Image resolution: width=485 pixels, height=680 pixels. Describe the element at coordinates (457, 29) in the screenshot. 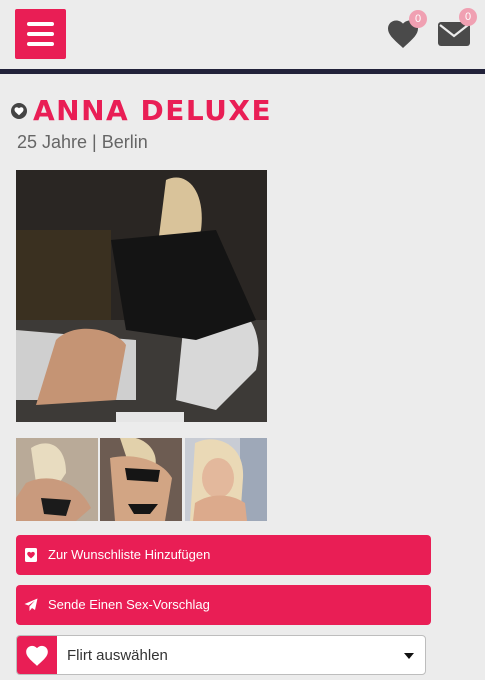

I see `messages-button: 0` at that location.